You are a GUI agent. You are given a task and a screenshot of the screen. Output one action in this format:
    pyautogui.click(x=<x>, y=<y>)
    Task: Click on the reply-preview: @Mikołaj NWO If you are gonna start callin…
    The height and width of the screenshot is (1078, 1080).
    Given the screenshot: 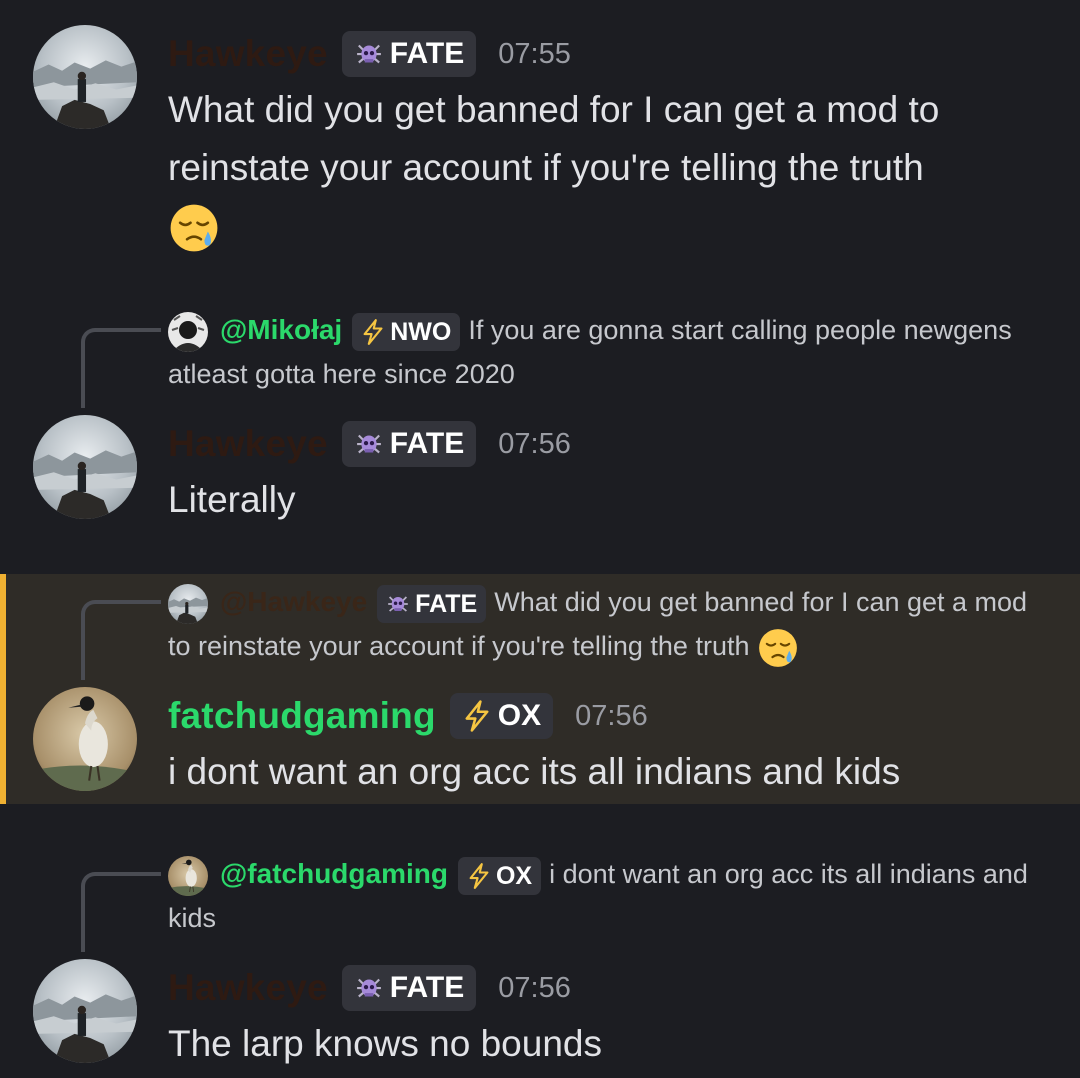 What is the action you would take?
    pyautogui.click(x=608, y=352)
    